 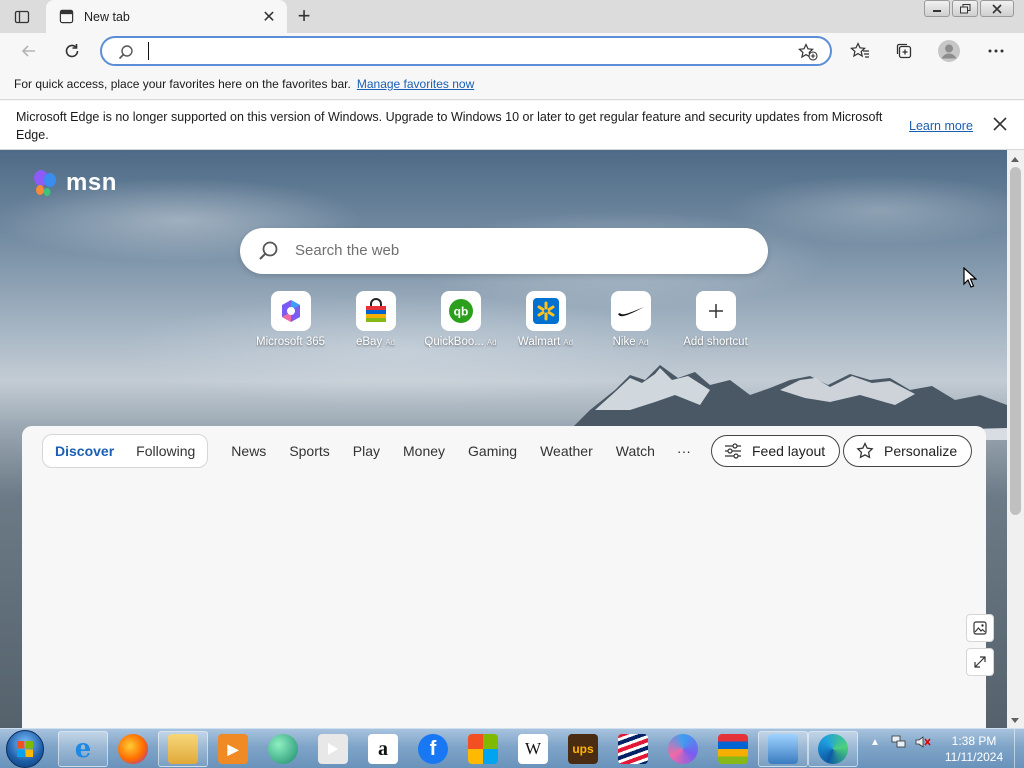 What do you see at coordinates (269, 17) in the screenshot?
I see `tab-close-icon: ✕` at bounding box center [269, 17].